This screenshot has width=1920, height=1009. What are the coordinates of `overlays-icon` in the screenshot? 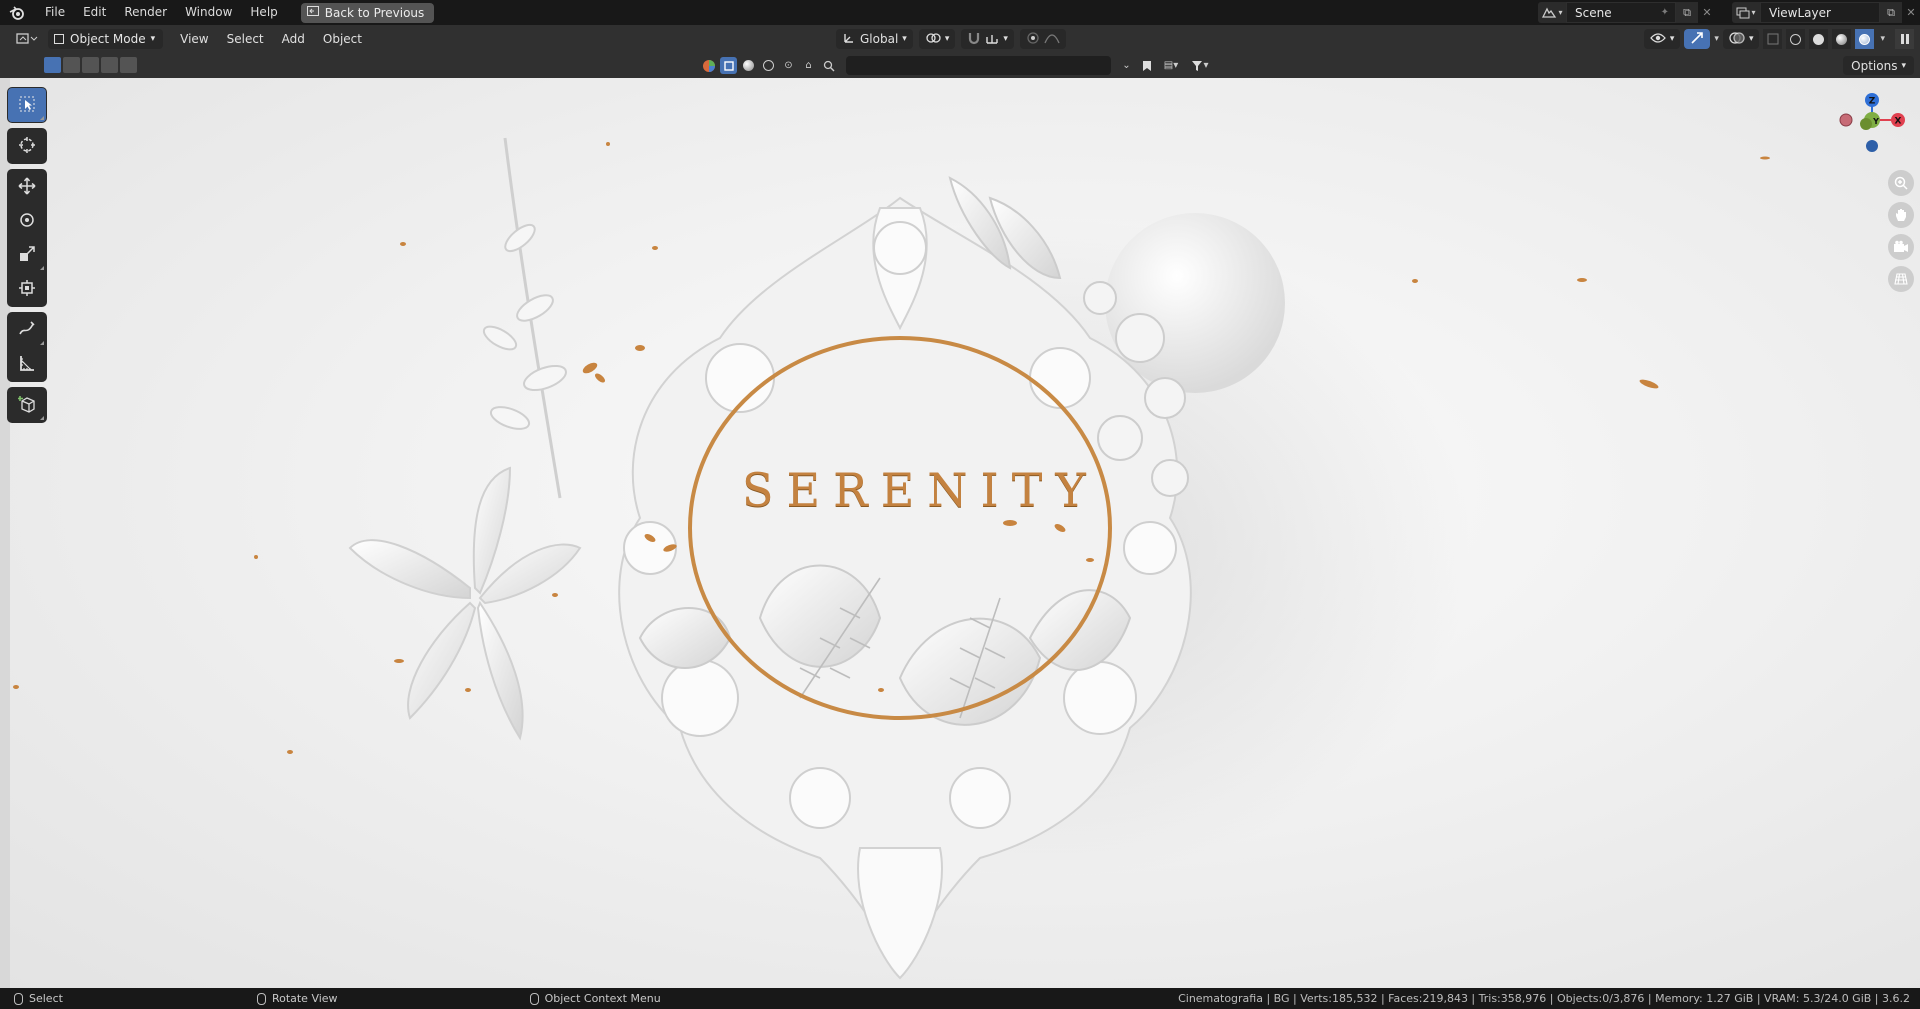 It's located at (1737, 39).